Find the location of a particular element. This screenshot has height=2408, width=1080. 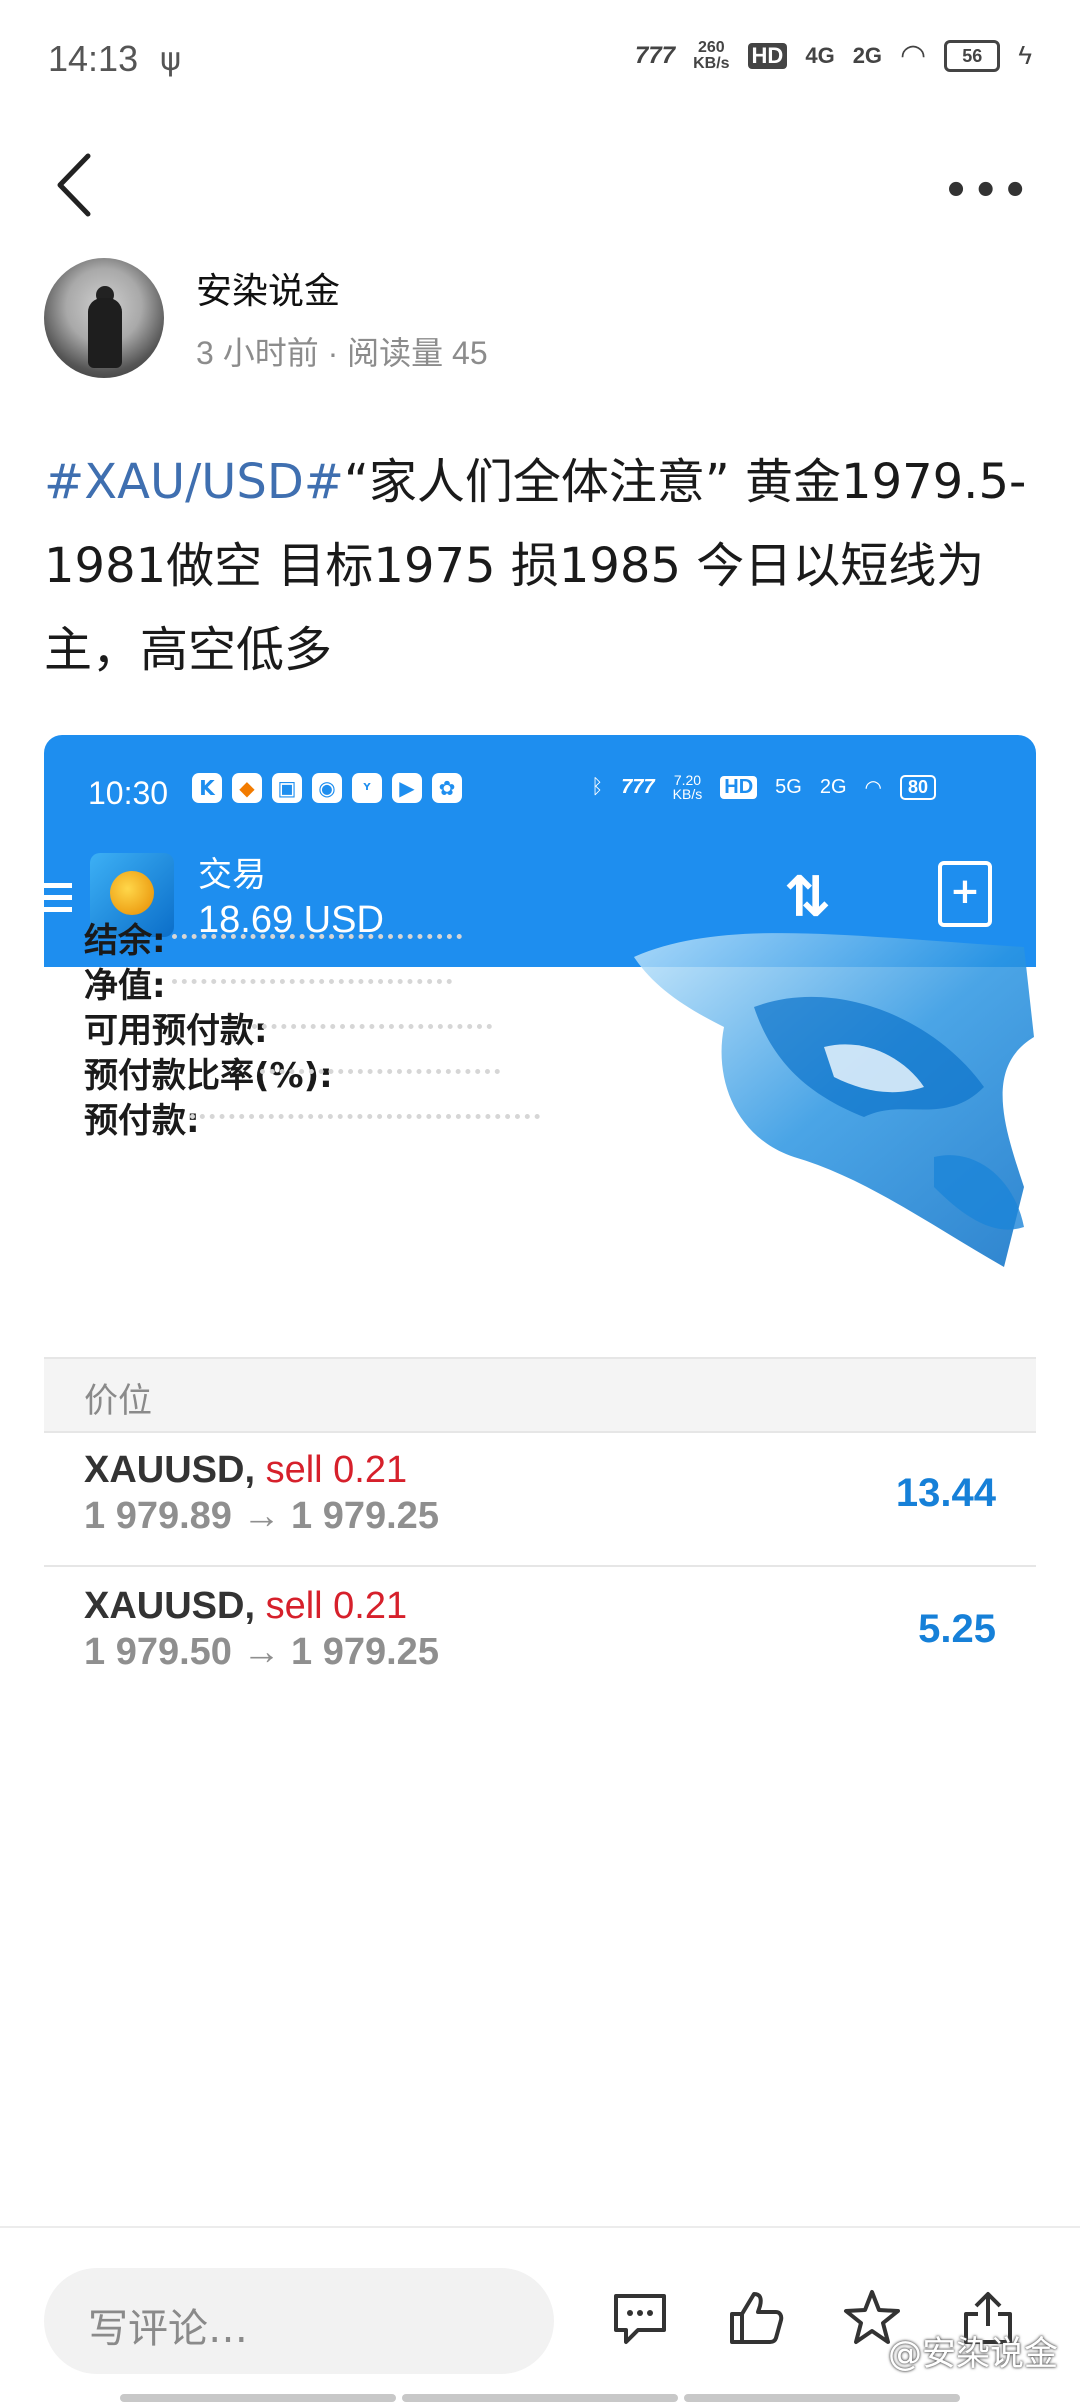

mt-title: 交易 is located at coordinates (232, 875).